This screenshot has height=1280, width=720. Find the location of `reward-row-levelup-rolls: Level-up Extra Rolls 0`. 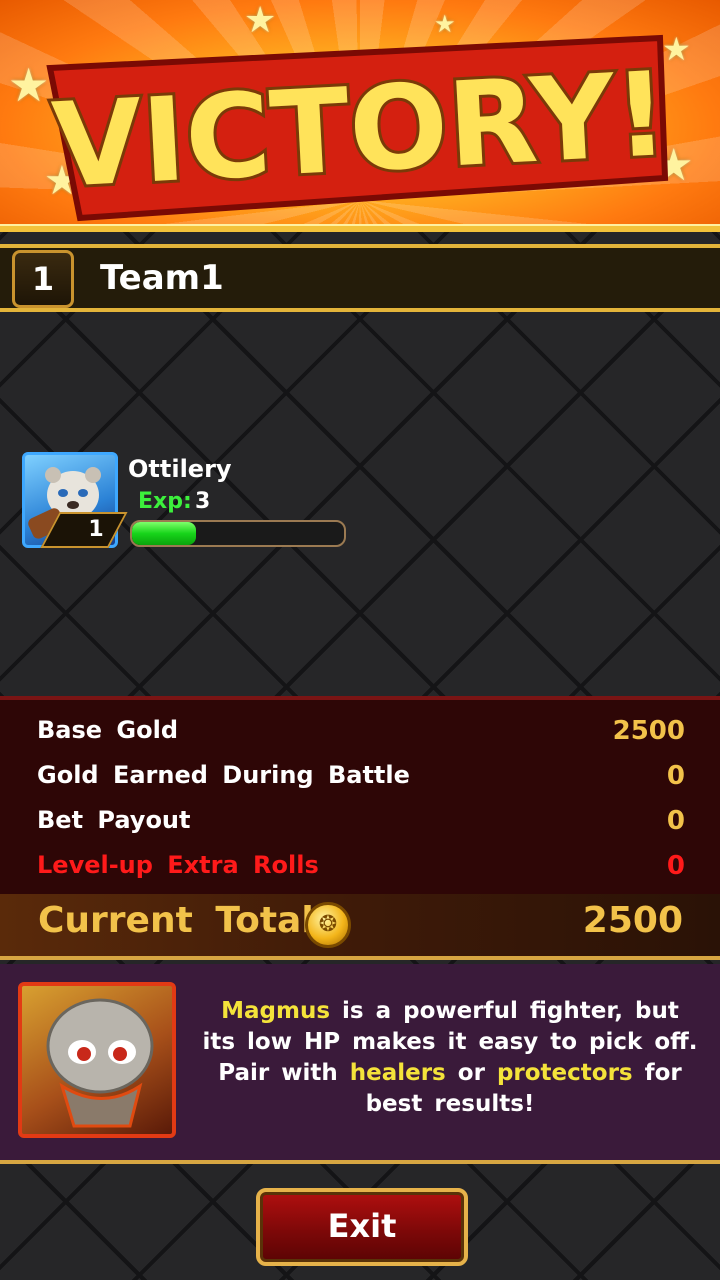

reward-row-levelup-rolls: Level-up Extra Rolls 0 is located at coordinates (361, 871).